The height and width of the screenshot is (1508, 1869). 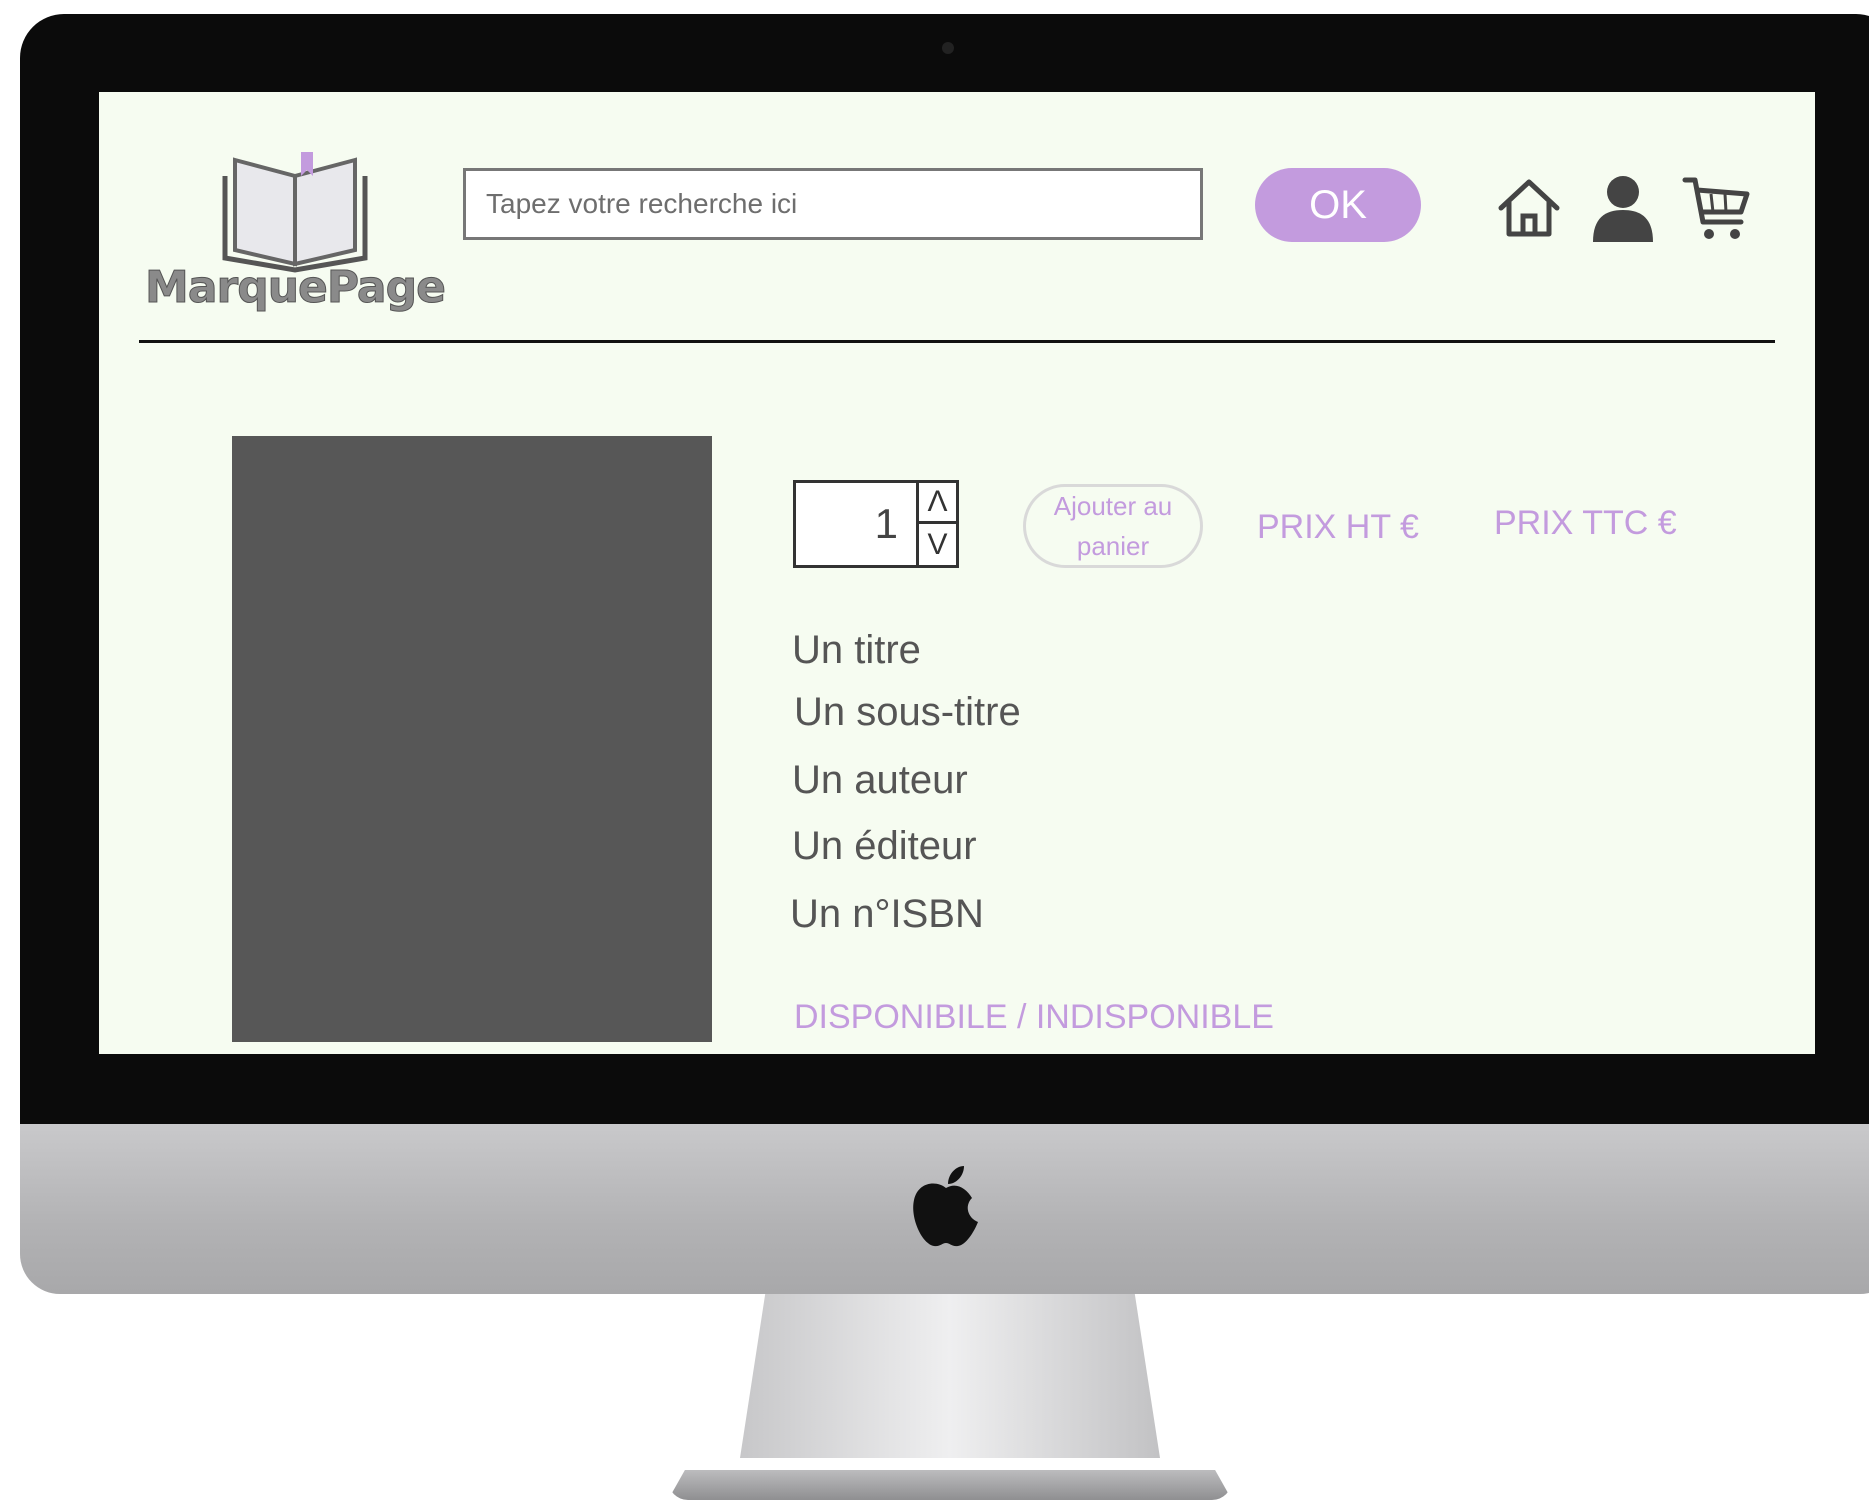 What do you see at coordinates (1717, 208) in the screenshot?
I see `cart-icon` at bounding box center [1717, 208].